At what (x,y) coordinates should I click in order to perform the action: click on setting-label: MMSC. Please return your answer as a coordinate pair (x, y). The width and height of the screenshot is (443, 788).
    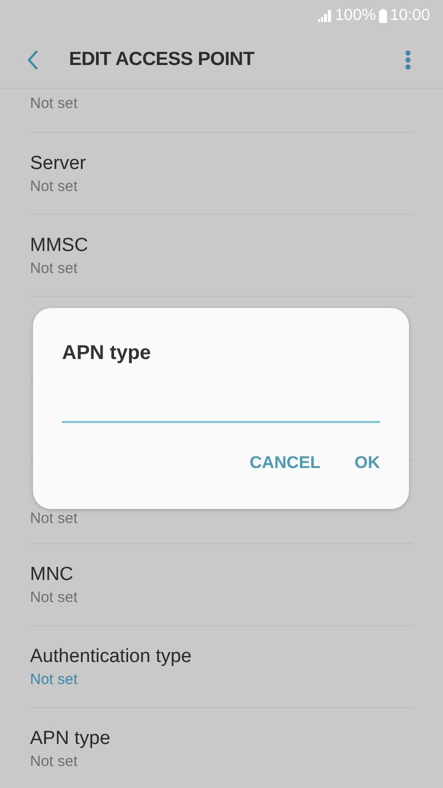
    Looking at the image, I should click on (60, 245).